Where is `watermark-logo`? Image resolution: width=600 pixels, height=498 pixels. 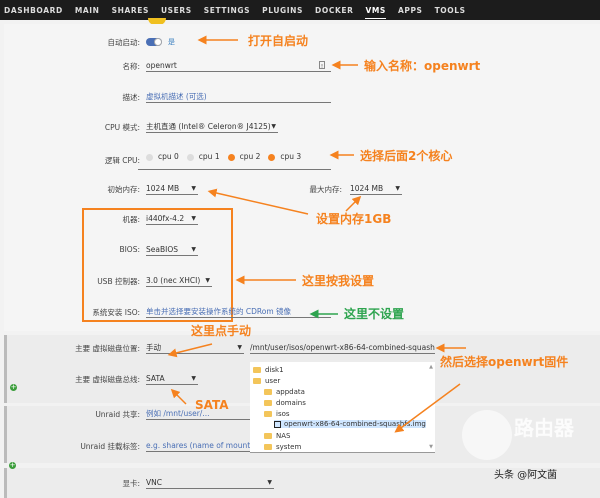 watermark-logo is located at coordinates (487, 435).